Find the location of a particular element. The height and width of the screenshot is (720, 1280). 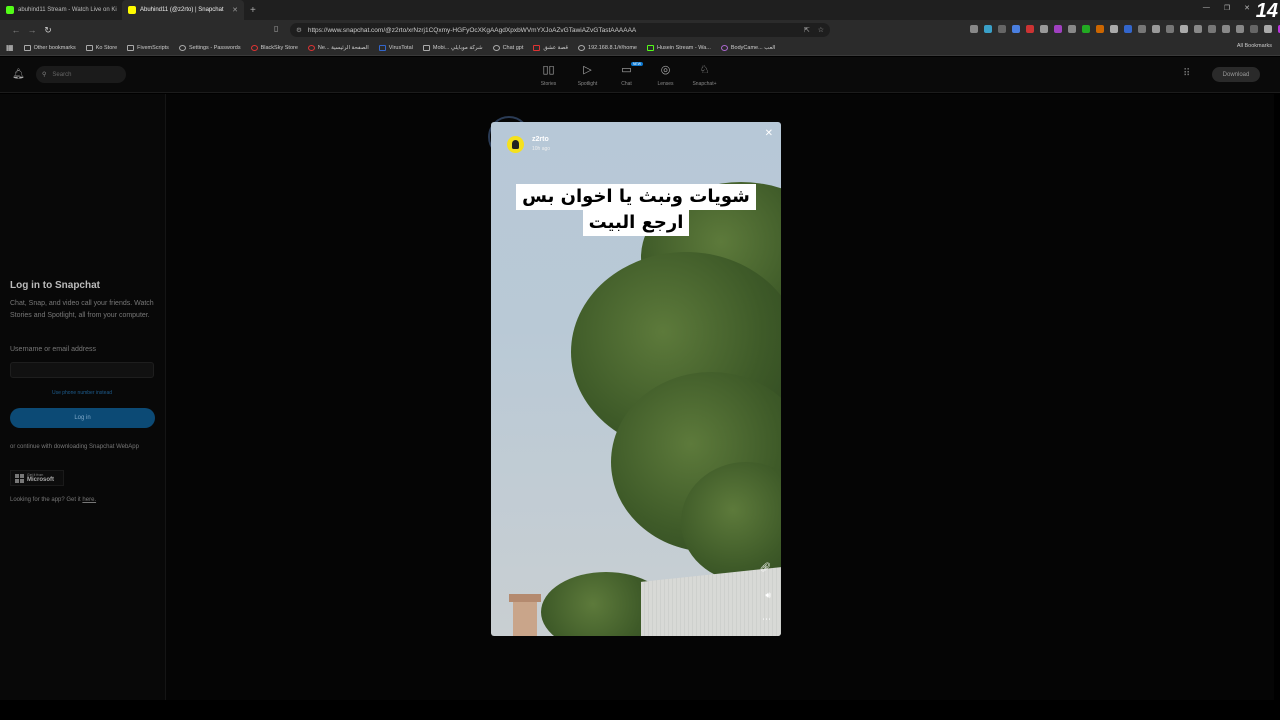

nav-stories: ▯▯ Stories is located at coordinates (548, 75).